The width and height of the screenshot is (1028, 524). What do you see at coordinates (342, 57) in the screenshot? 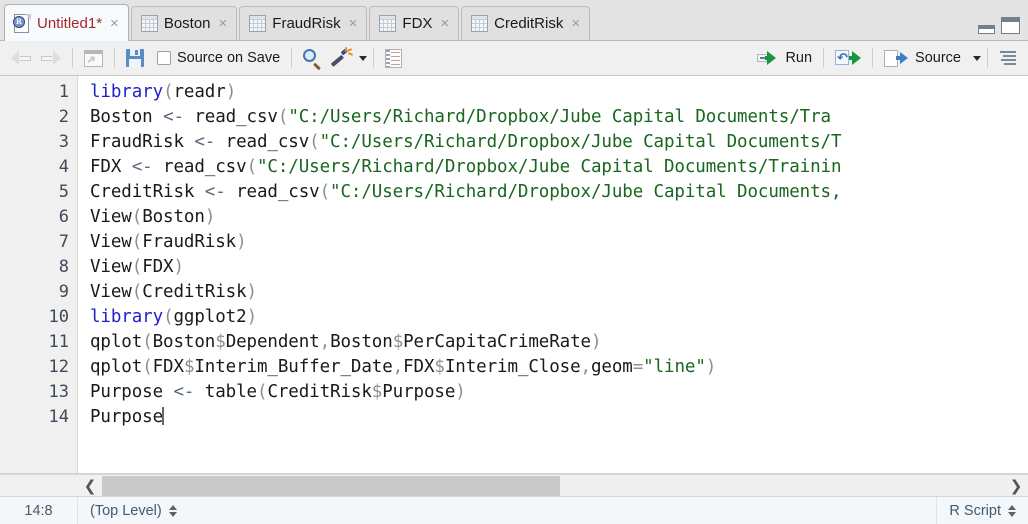
I see `code-tools-icon` at bounding box center [342, 57].